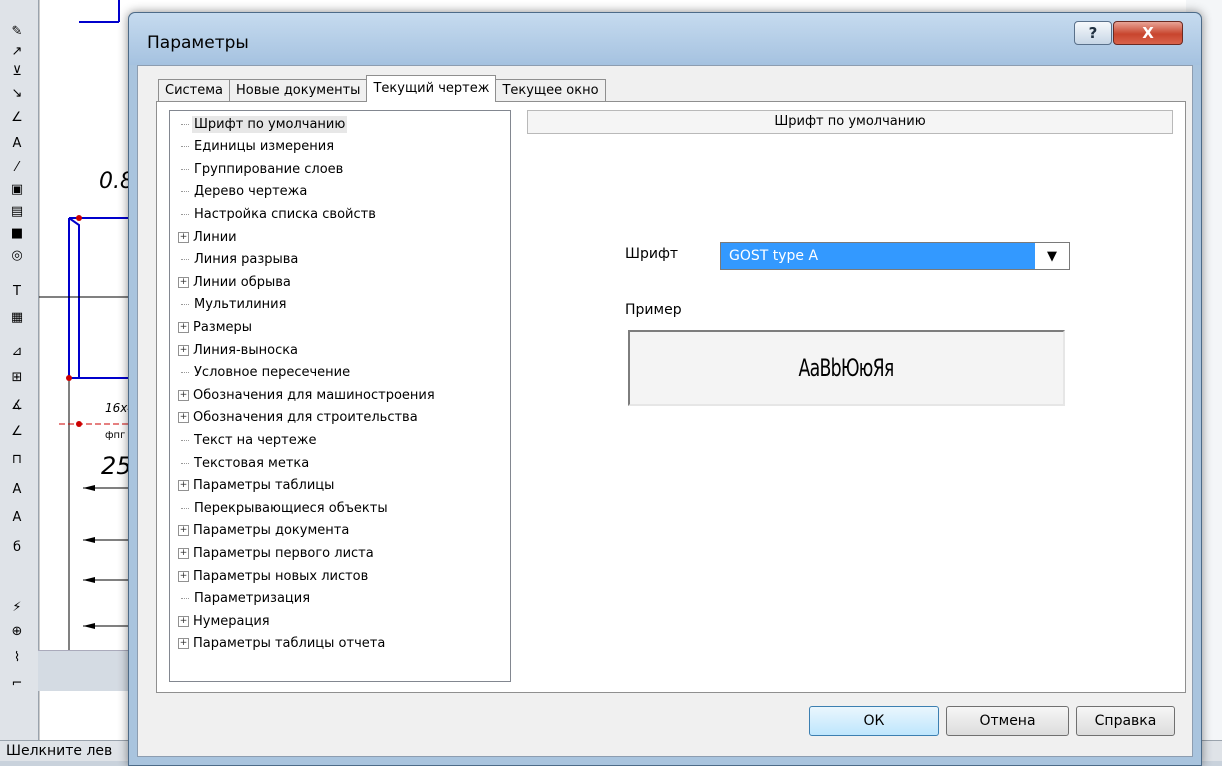  Describe the element at coordinates (208, 237) in the screenshot. I see `tree-item: + Линии` at that location.